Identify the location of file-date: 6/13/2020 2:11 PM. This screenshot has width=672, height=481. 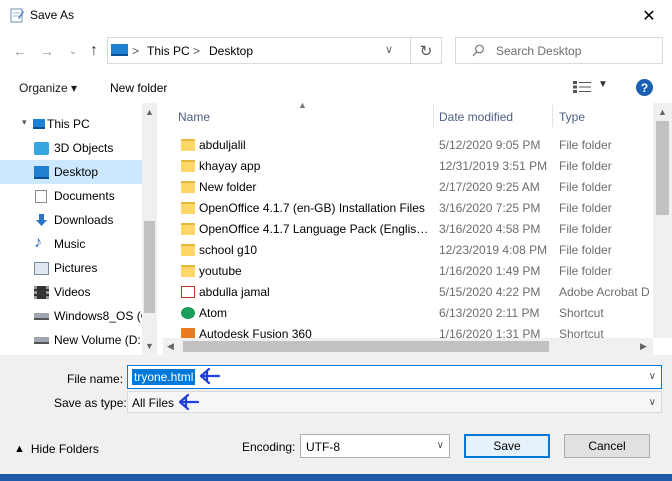
(489, 313).